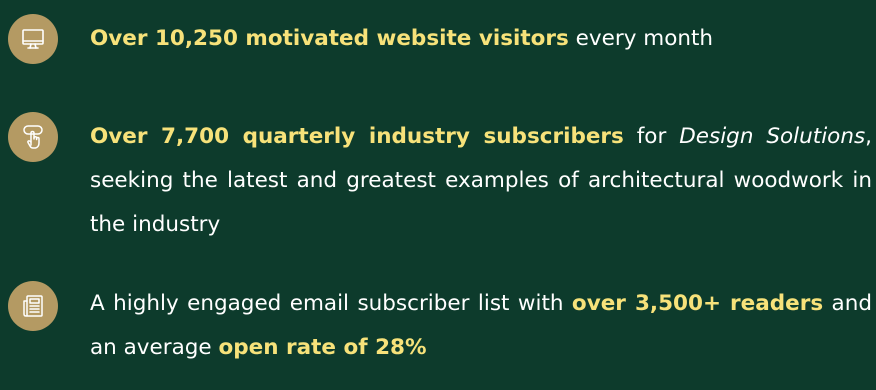 The image size is (876, 390). I want to click on monitor-icon, so click(33, 39).